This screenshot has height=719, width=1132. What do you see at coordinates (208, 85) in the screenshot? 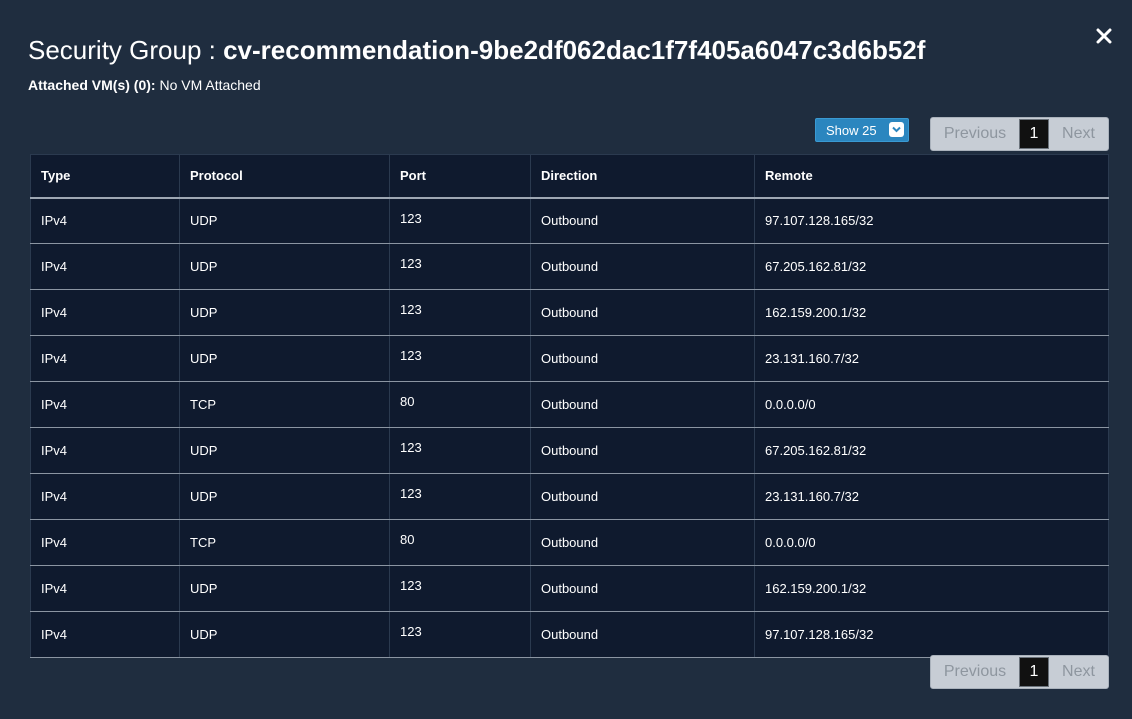
I see `attached-vms-value: No VM Attached` at bounding box center [208, 85].